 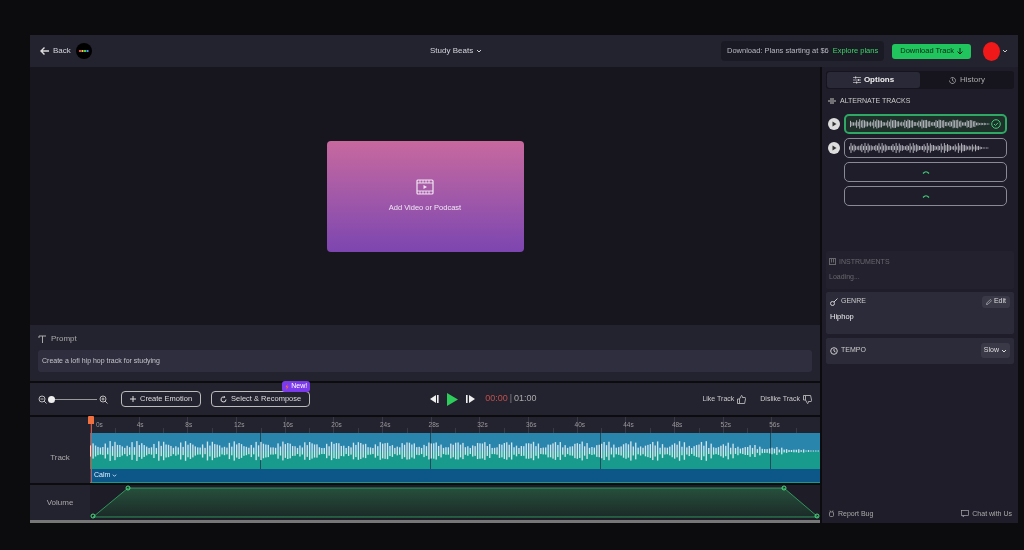 What do you see at coordinates (960, 51) in the screenshot?
I see `download-arrow-icon` at bounding box center [960, 51].